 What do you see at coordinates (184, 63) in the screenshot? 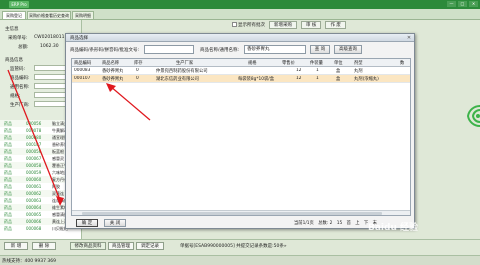
I see `col-maker: 生产厂家` at bounding box center [184, 63].